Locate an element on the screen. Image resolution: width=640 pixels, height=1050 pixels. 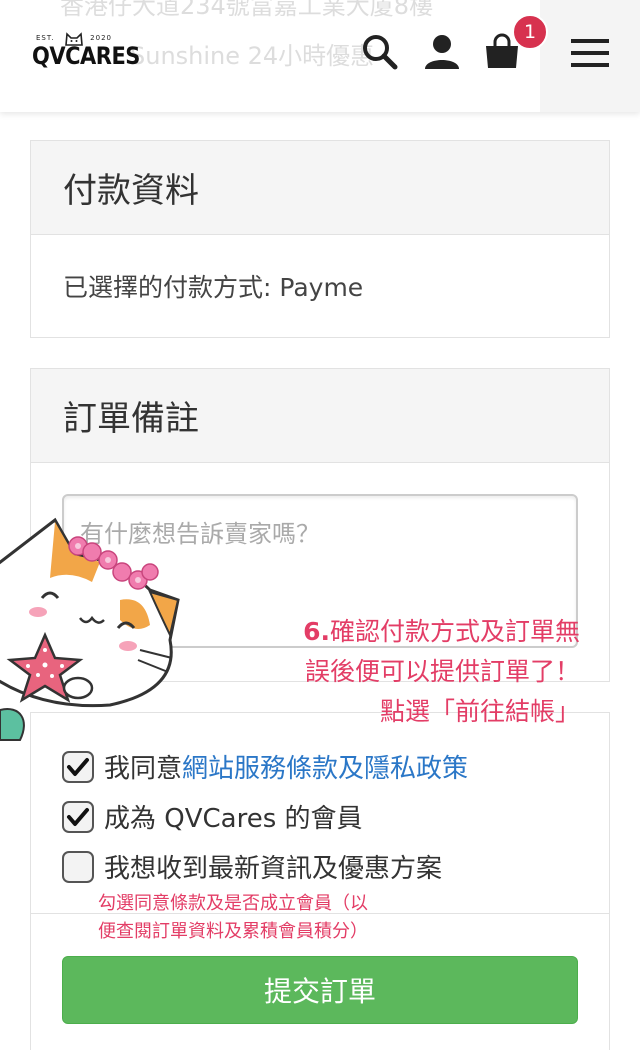
menu-button is located at coordinates (590, 56).